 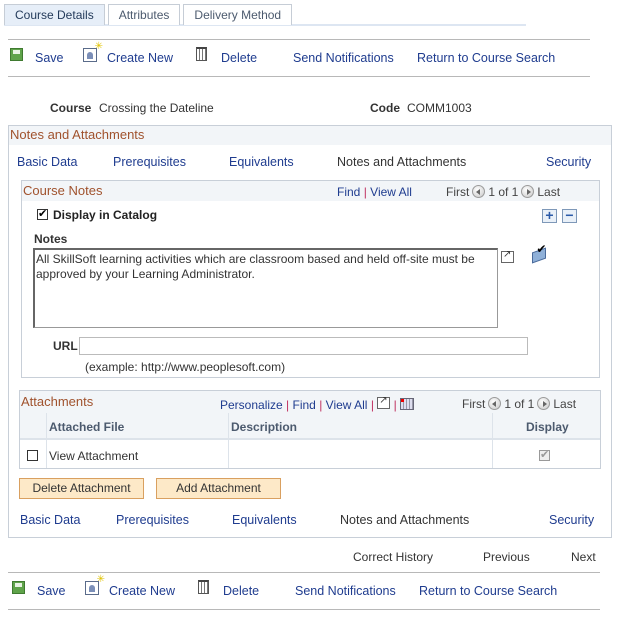 I want to click on previous-link: Previous, so click(x=506, y=557).